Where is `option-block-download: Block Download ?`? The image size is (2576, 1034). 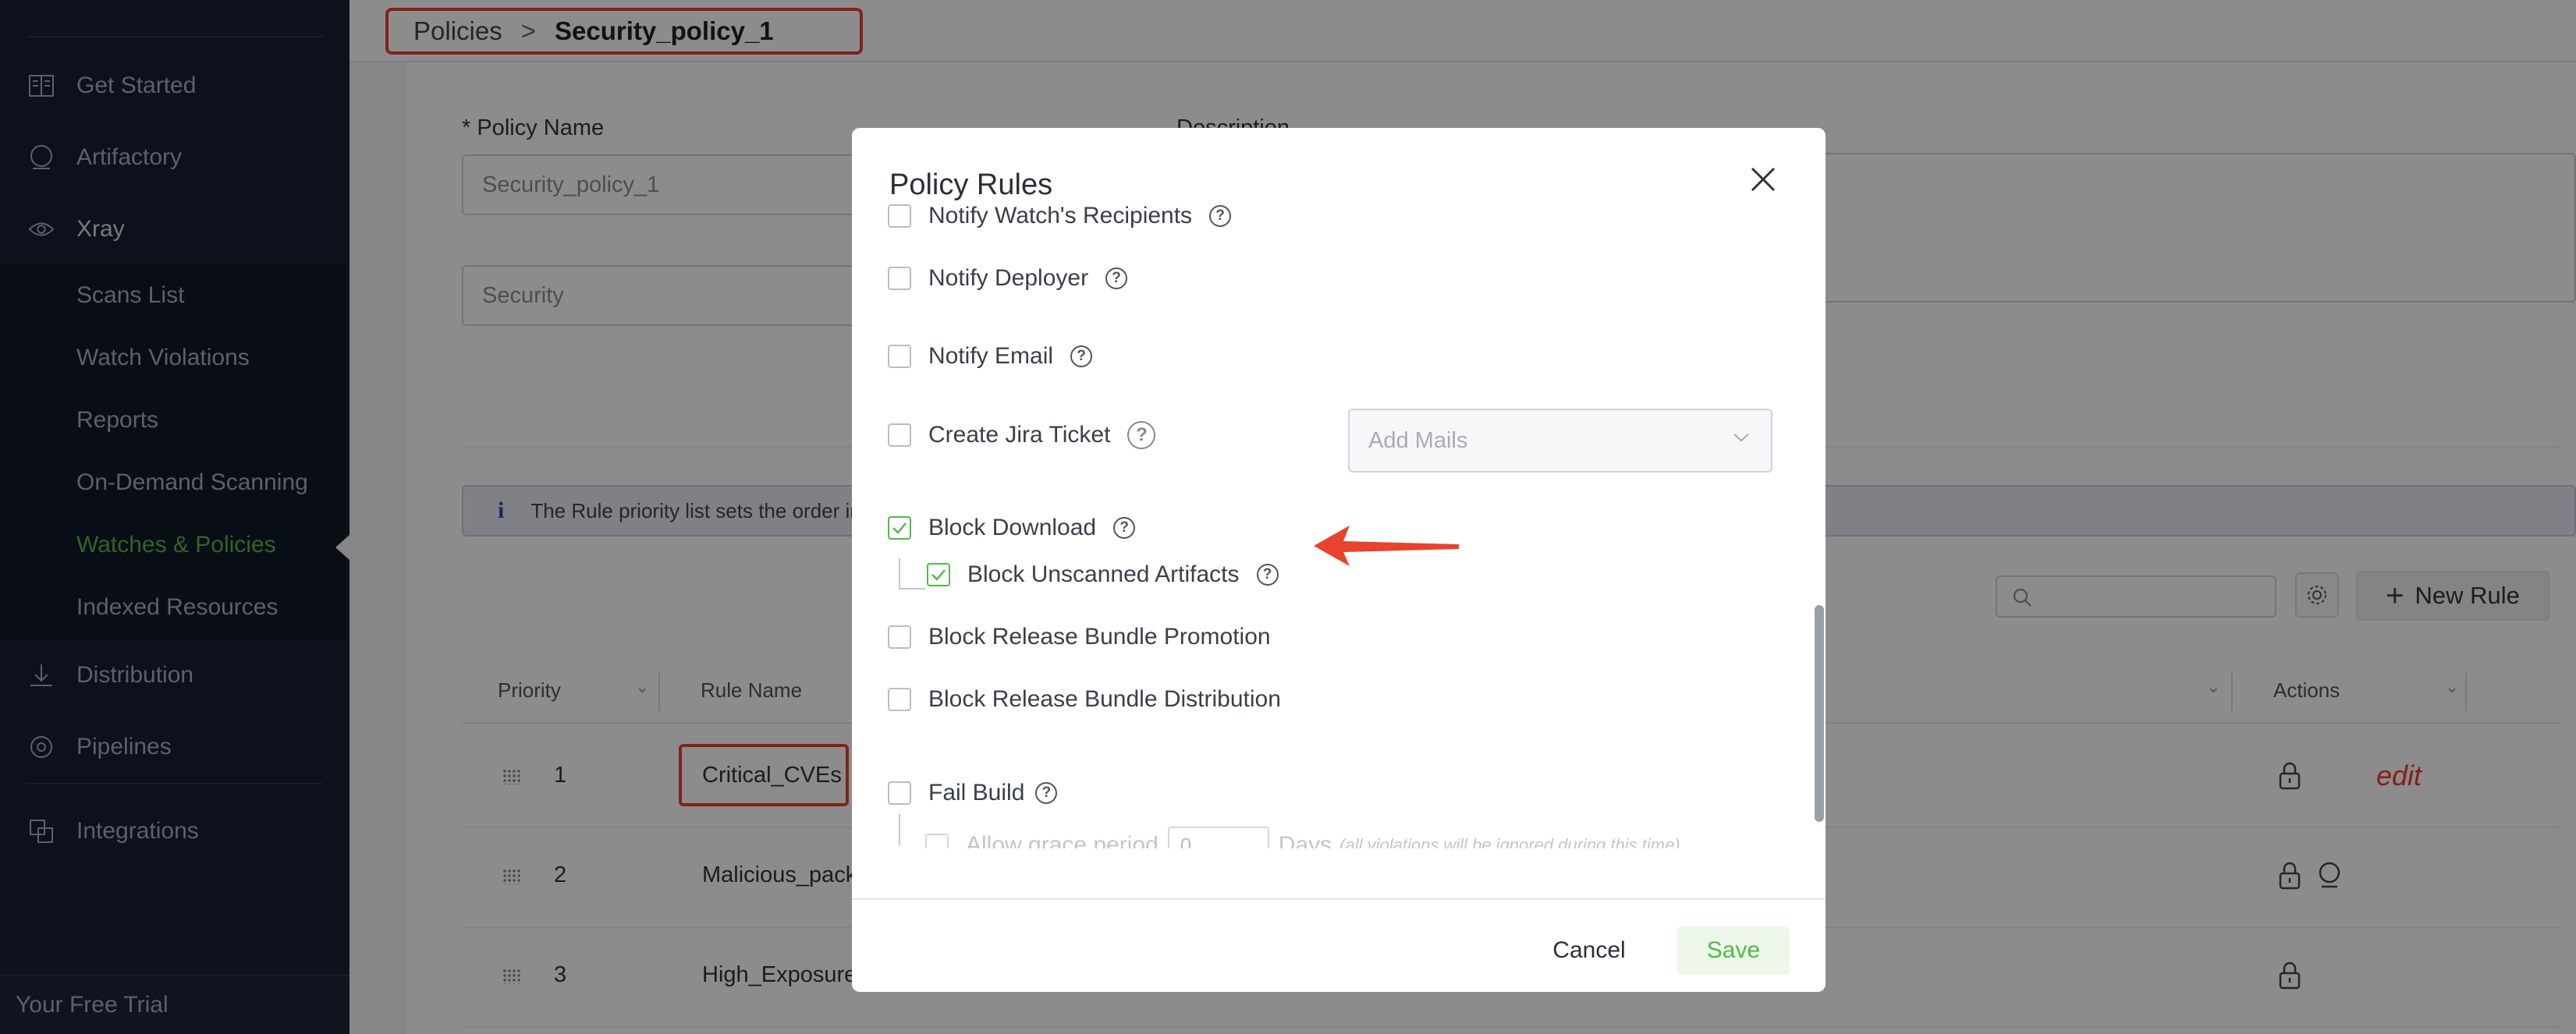 option-block-download: Block Download ? is located at coordinates (1012, 528).